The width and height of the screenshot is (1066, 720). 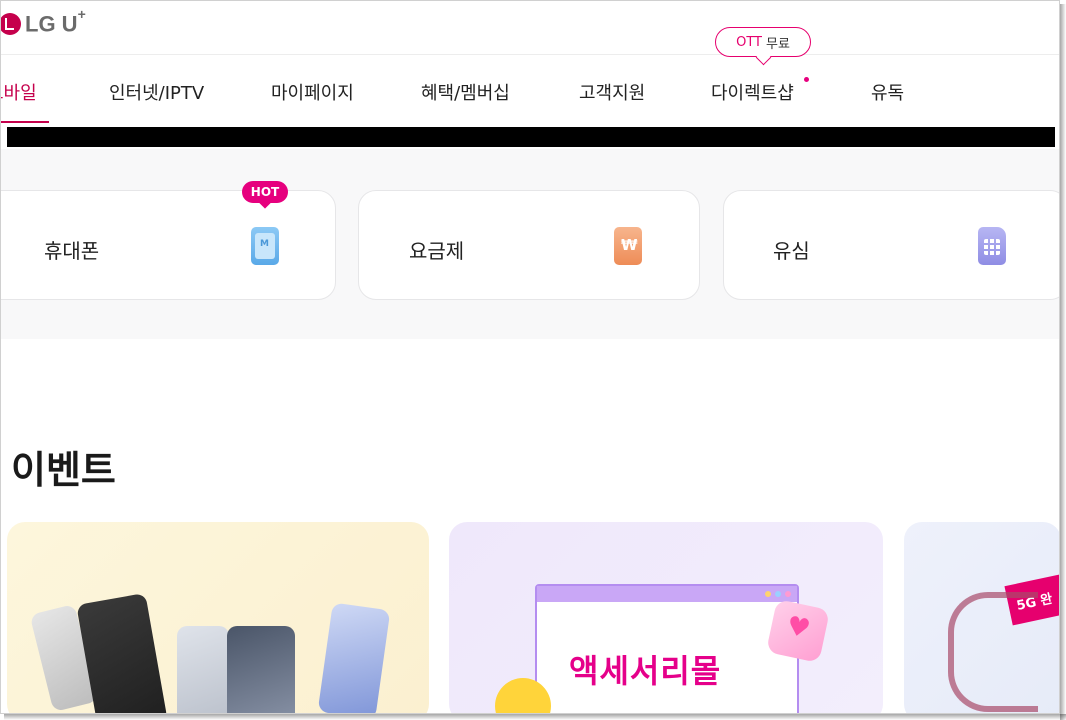 What do you see at coordinates (531, 137) in the screenshot?
I see `redacted-bar` at bounding box center [531, 137].